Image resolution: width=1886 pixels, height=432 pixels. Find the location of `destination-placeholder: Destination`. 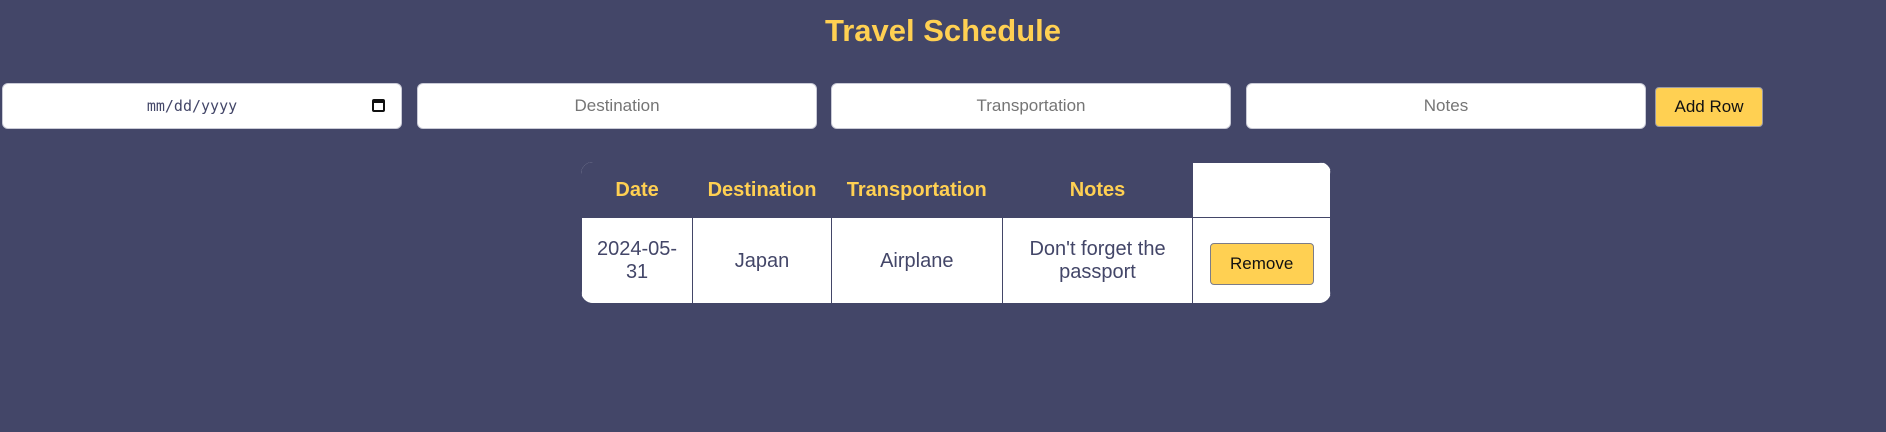

destination-placeholder: Destination is located at coordinates (617, 105).